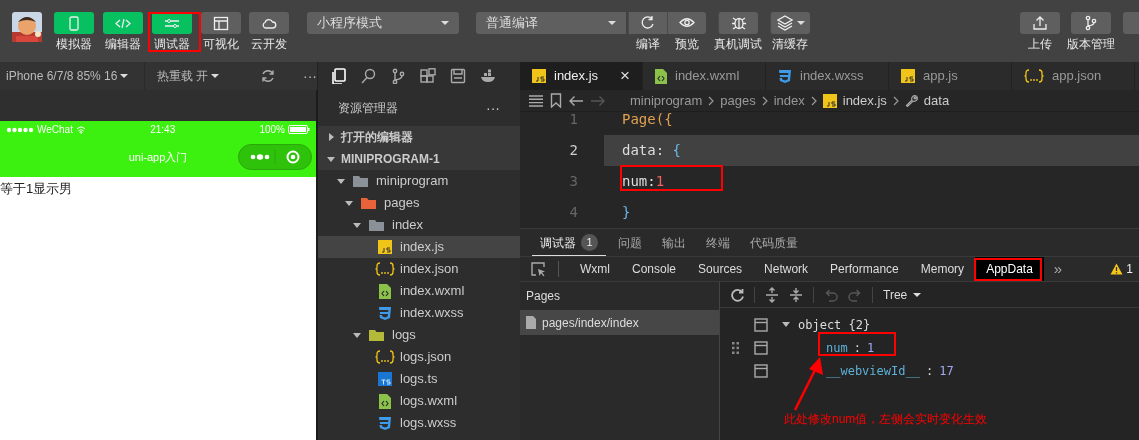 The height and width of the screenshot is (440, 1139). What do you see at coordinates (1129, 269) in the screenshot?
I see `warning-count: 1` at bounding box center [1129, 269].